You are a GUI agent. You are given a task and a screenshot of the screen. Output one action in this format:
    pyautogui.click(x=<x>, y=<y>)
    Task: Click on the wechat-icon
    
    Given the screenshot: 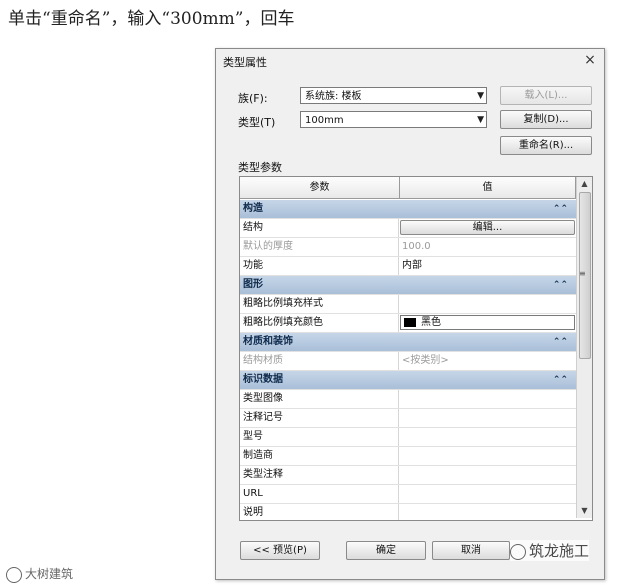 What is the action you would take?
    pyautogui.click(x=518, y=551)
    